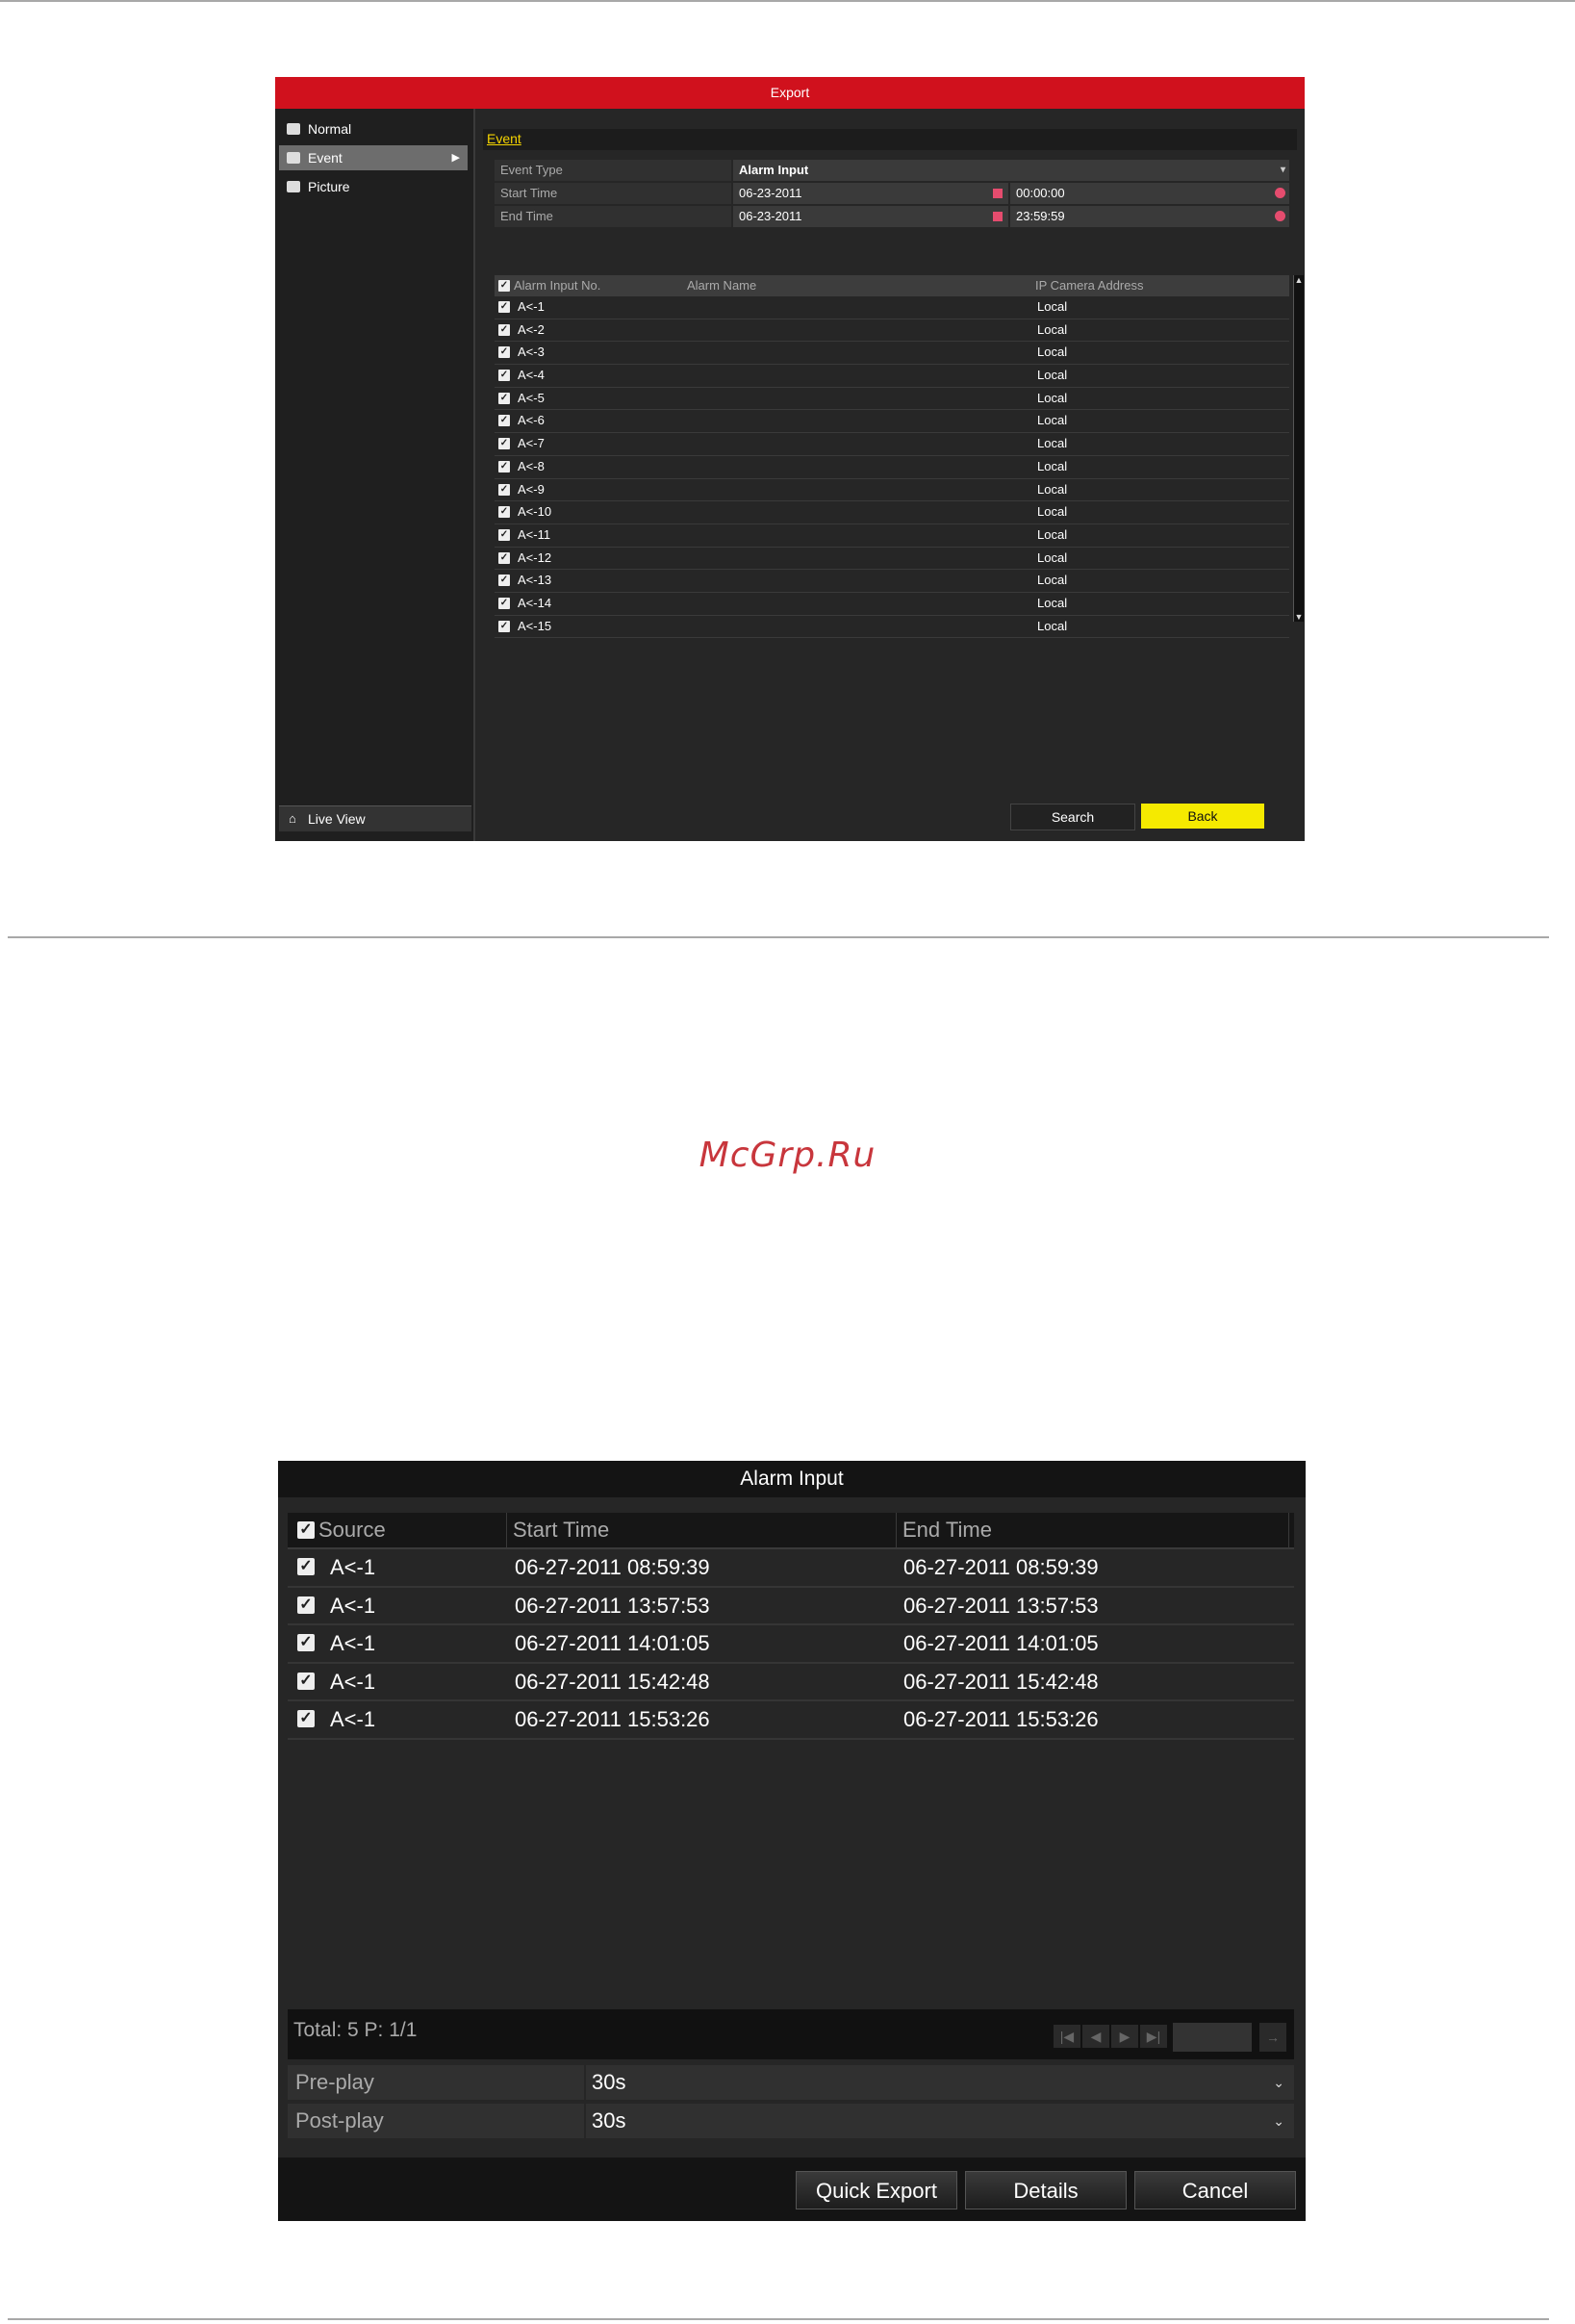  I want to click on live-view-button: ⌂ Live View, so click(375, 818).